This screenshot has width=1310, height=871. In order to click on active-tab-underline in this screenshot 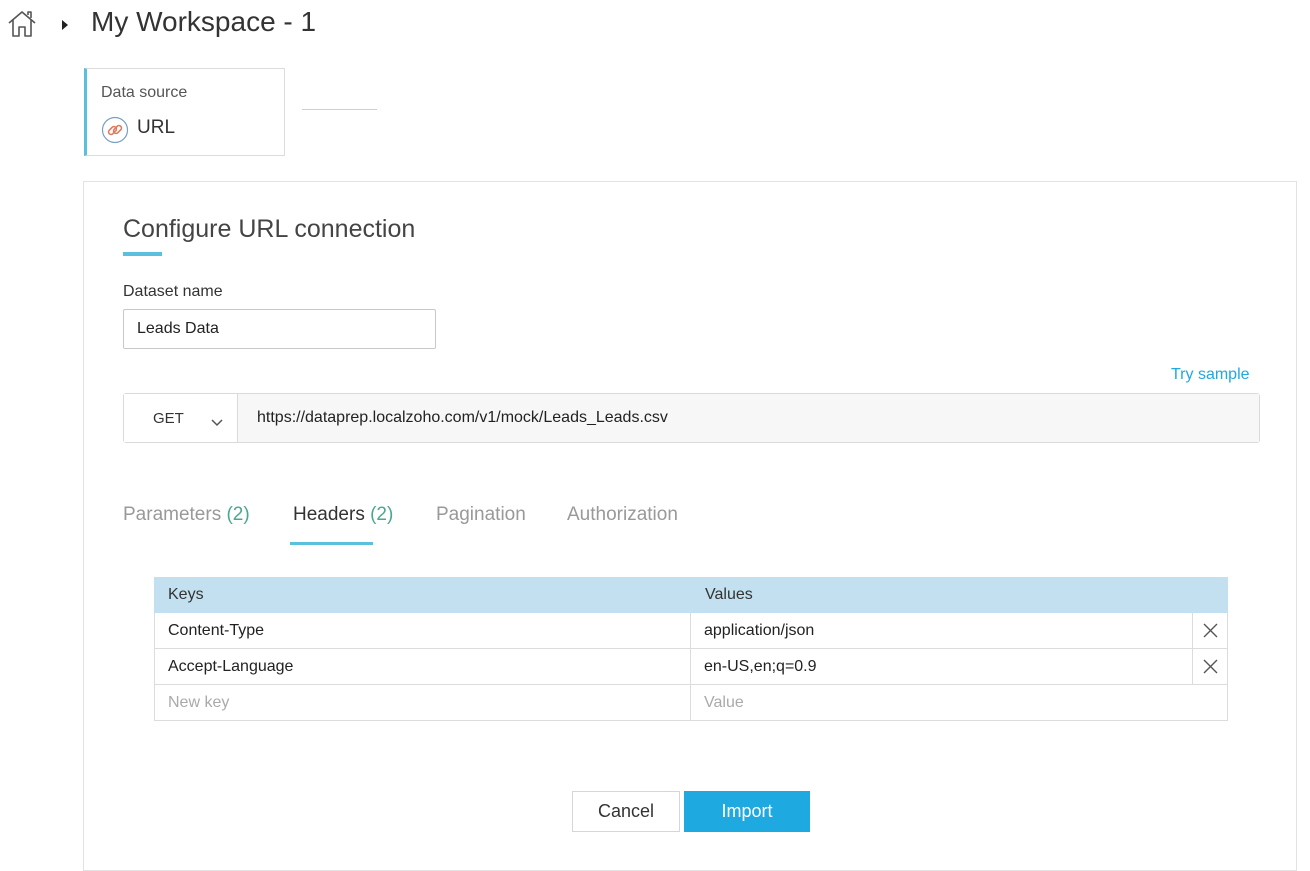, I will do `click(331, 543)`.